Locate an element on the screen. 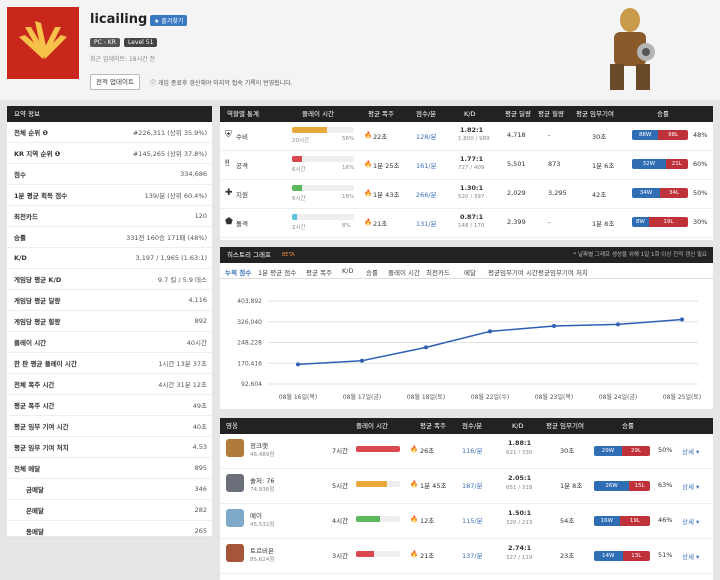  history-tab: 평균임무기여 처치 is located at coordinates (563, 272).